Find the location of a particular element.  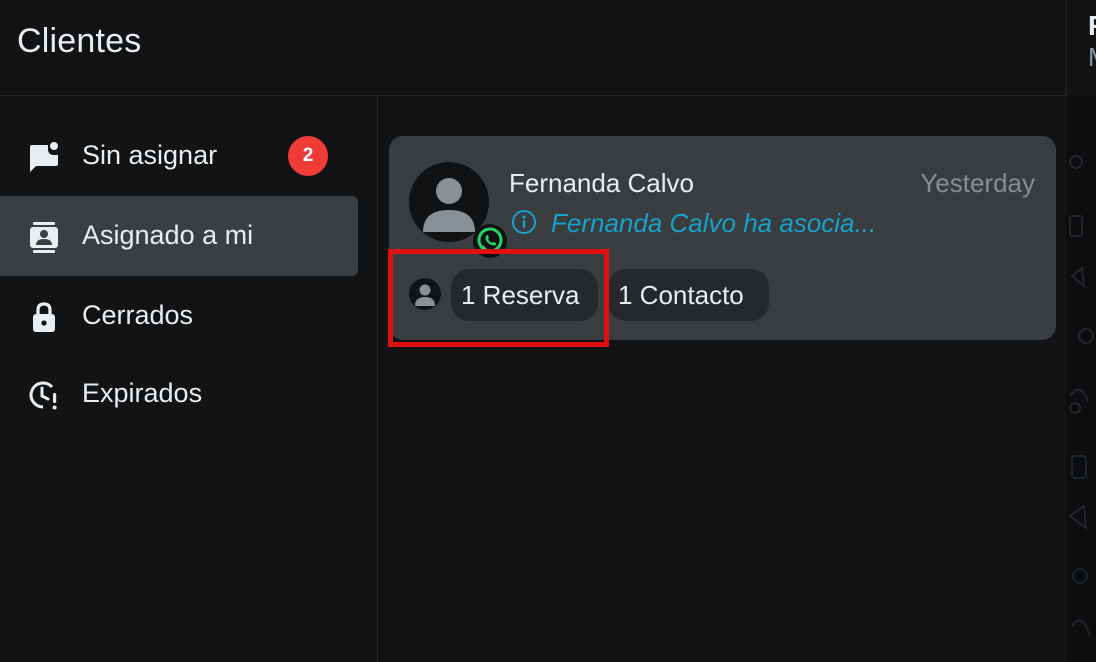

sidebar-item-cerrados: Cerrados is located at coordinates (179, 316).